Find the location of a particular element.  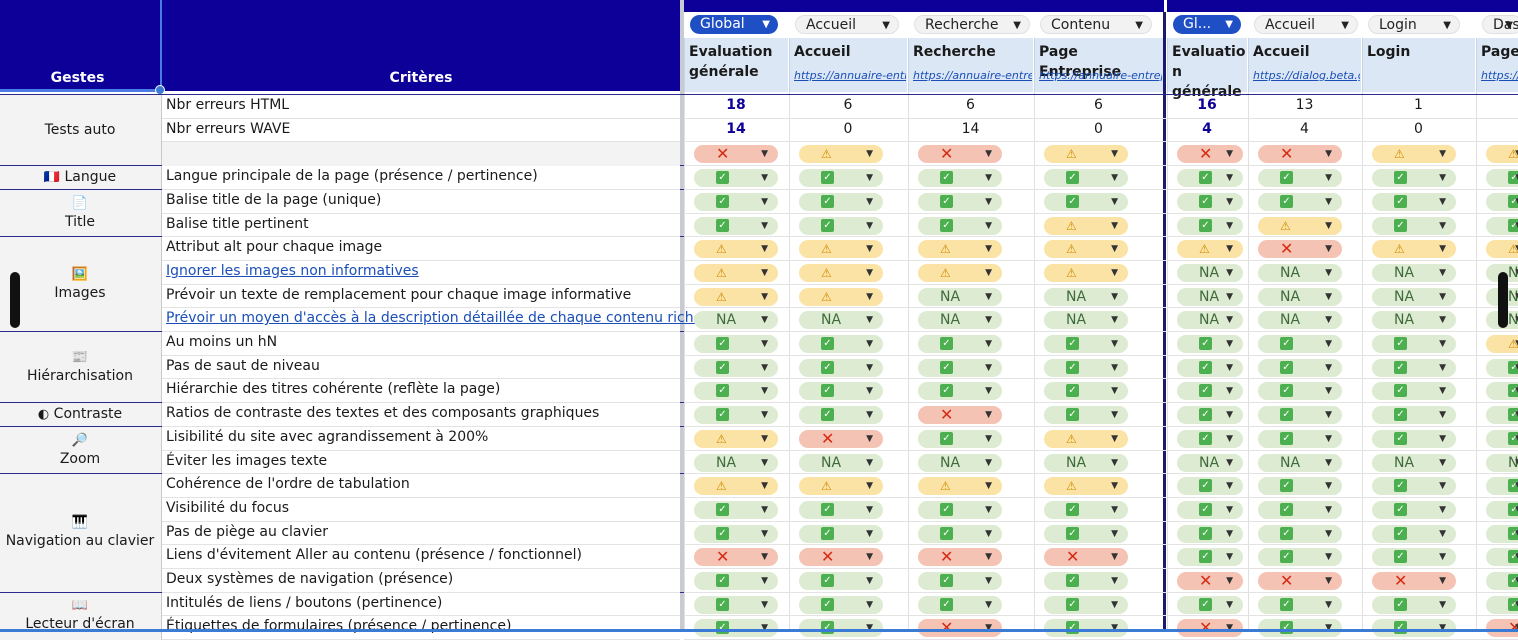

page-selector-2: Recherche ▼ is located at coordinates (972, 24).